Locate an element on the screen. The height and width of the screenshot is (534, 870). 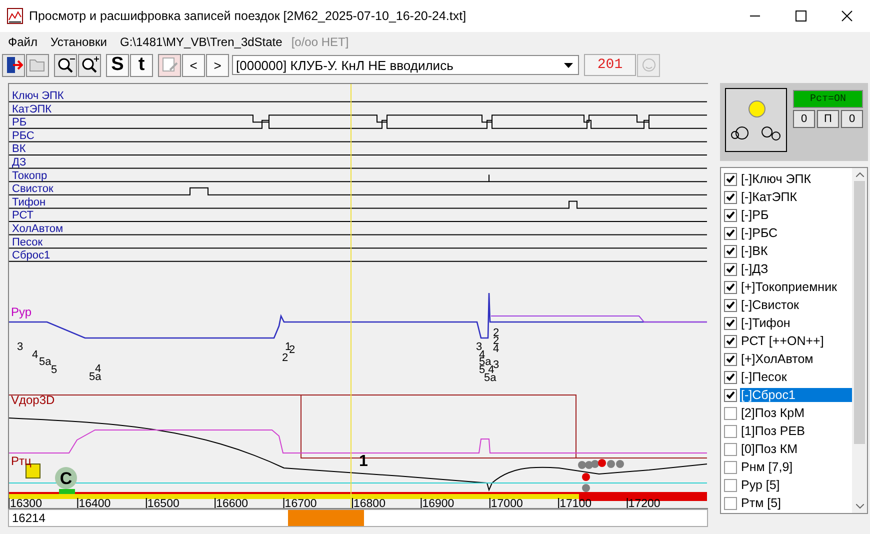
channel-item: [-]ВК is located at coordinates (786, 251).